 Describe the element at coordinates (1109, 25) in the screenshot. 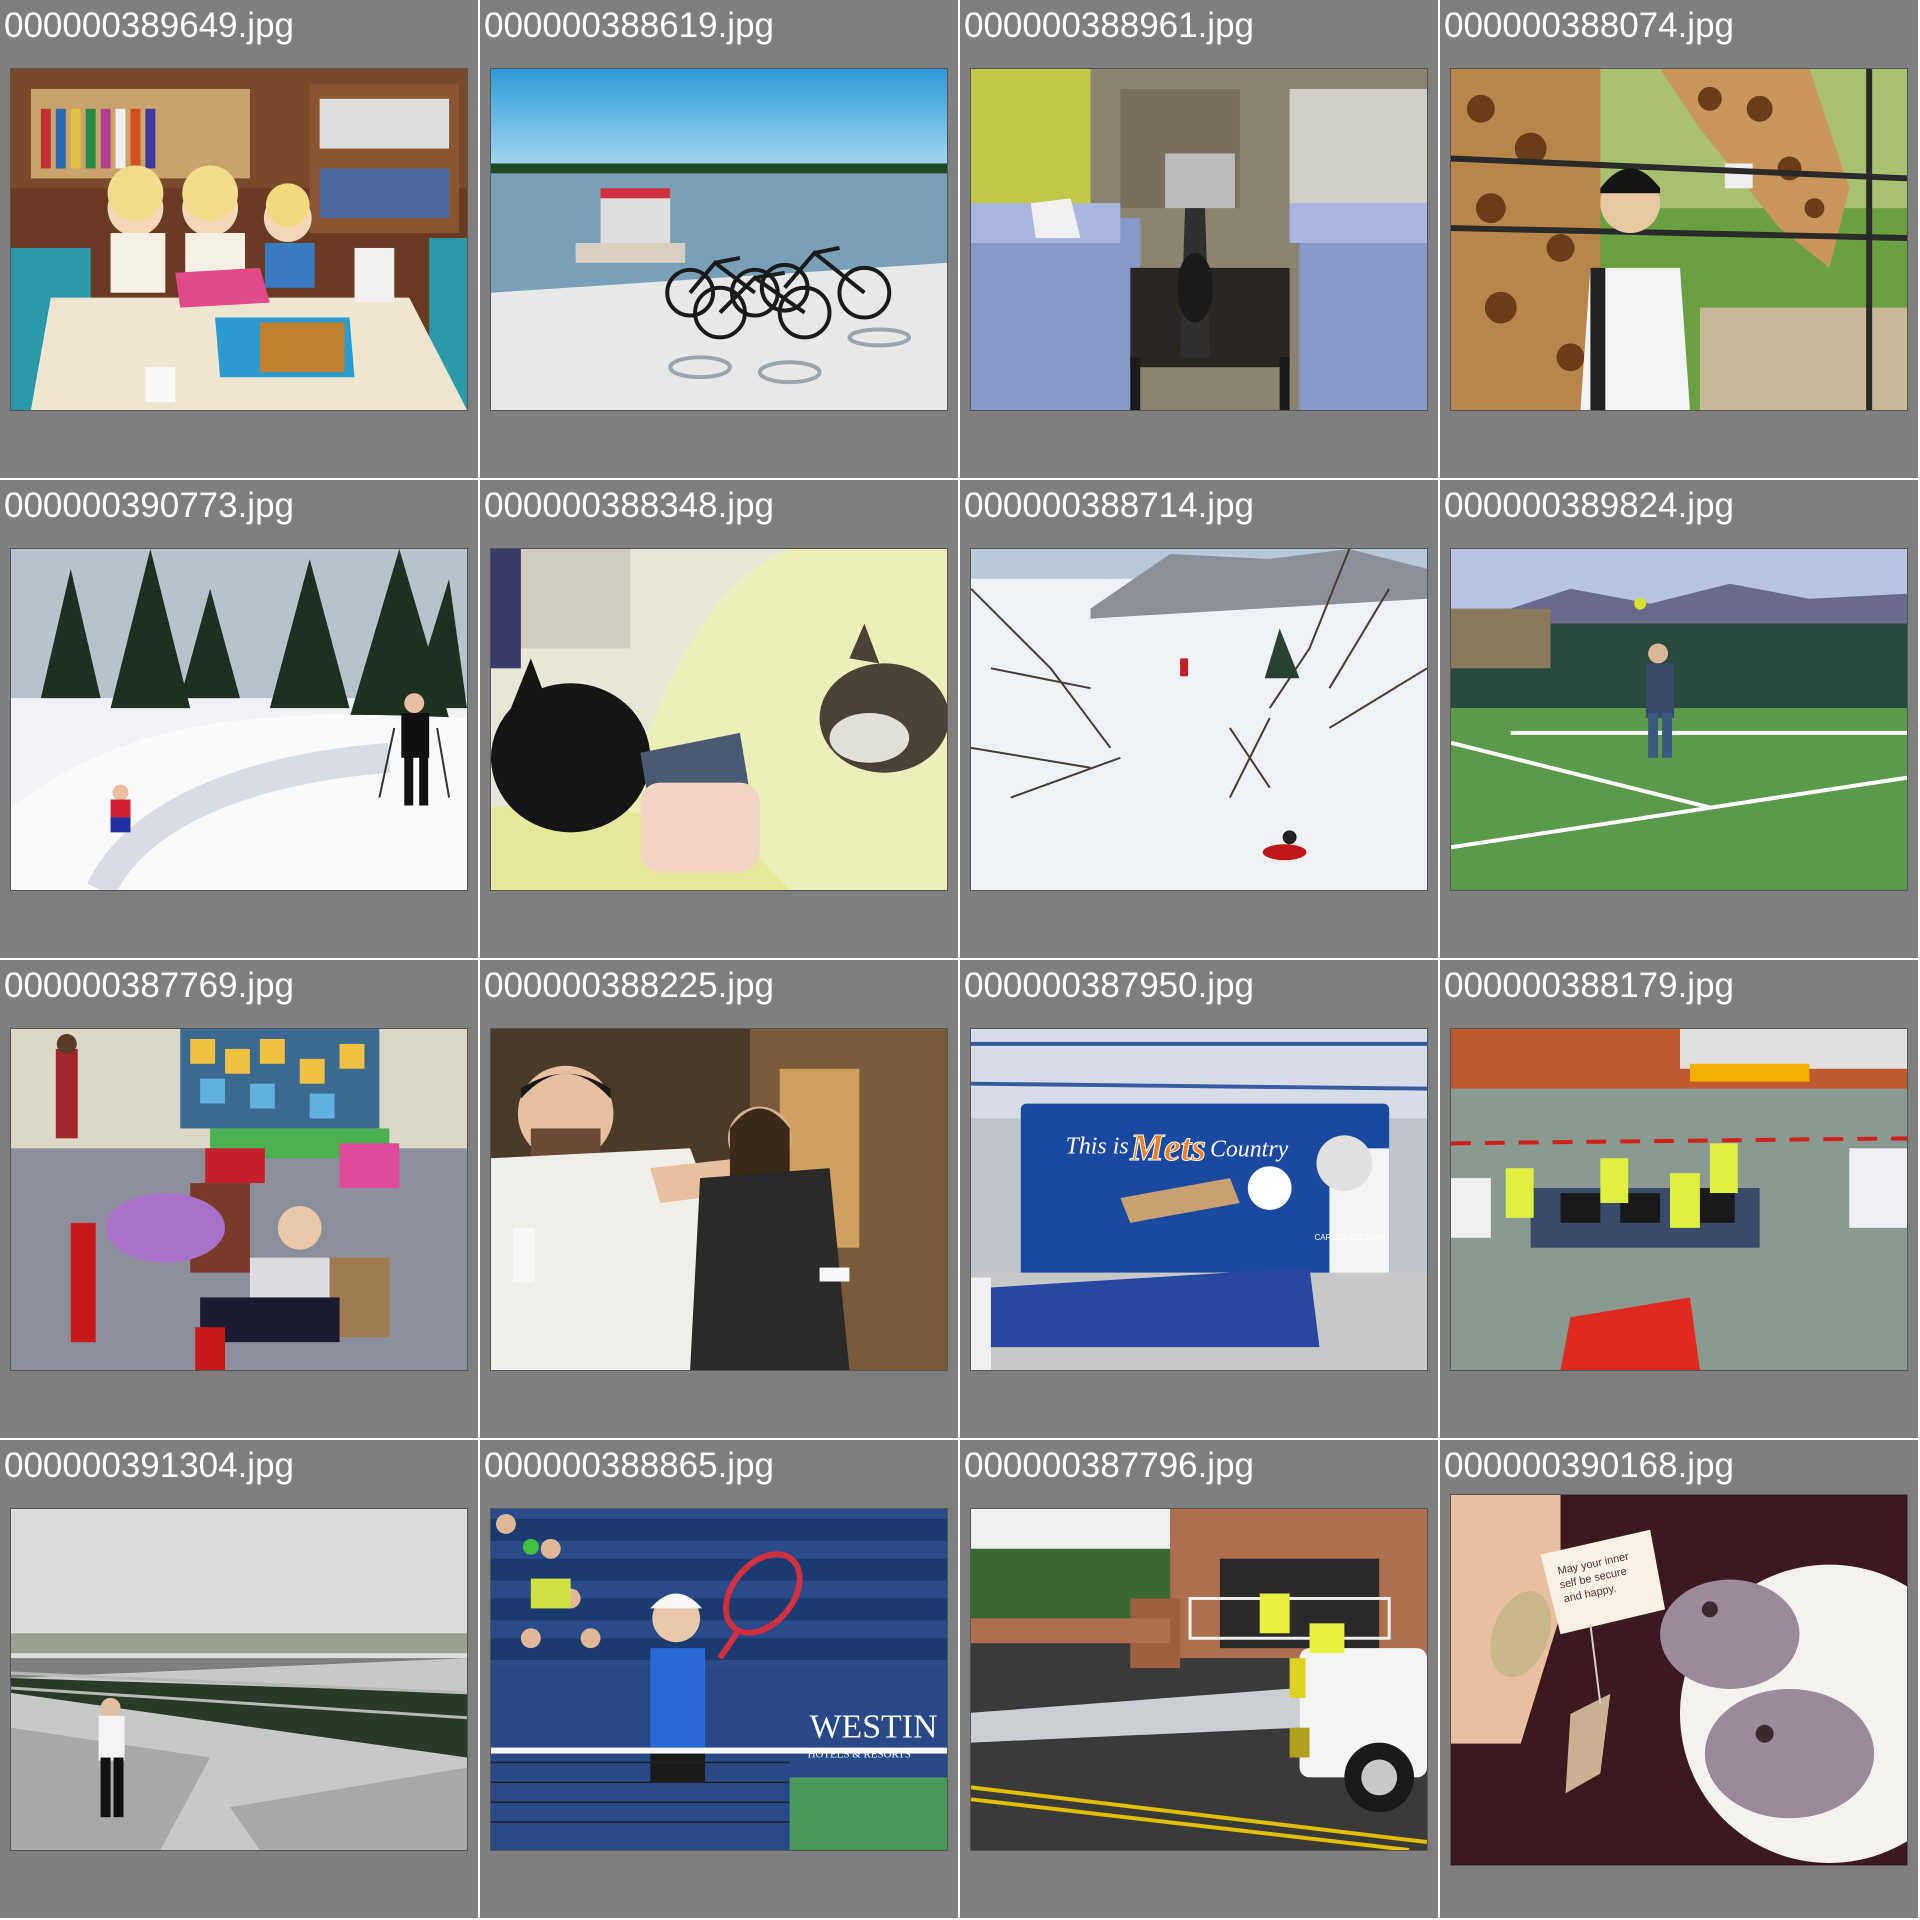

I see `tile-filename: 000000388961.jpg` at that location.